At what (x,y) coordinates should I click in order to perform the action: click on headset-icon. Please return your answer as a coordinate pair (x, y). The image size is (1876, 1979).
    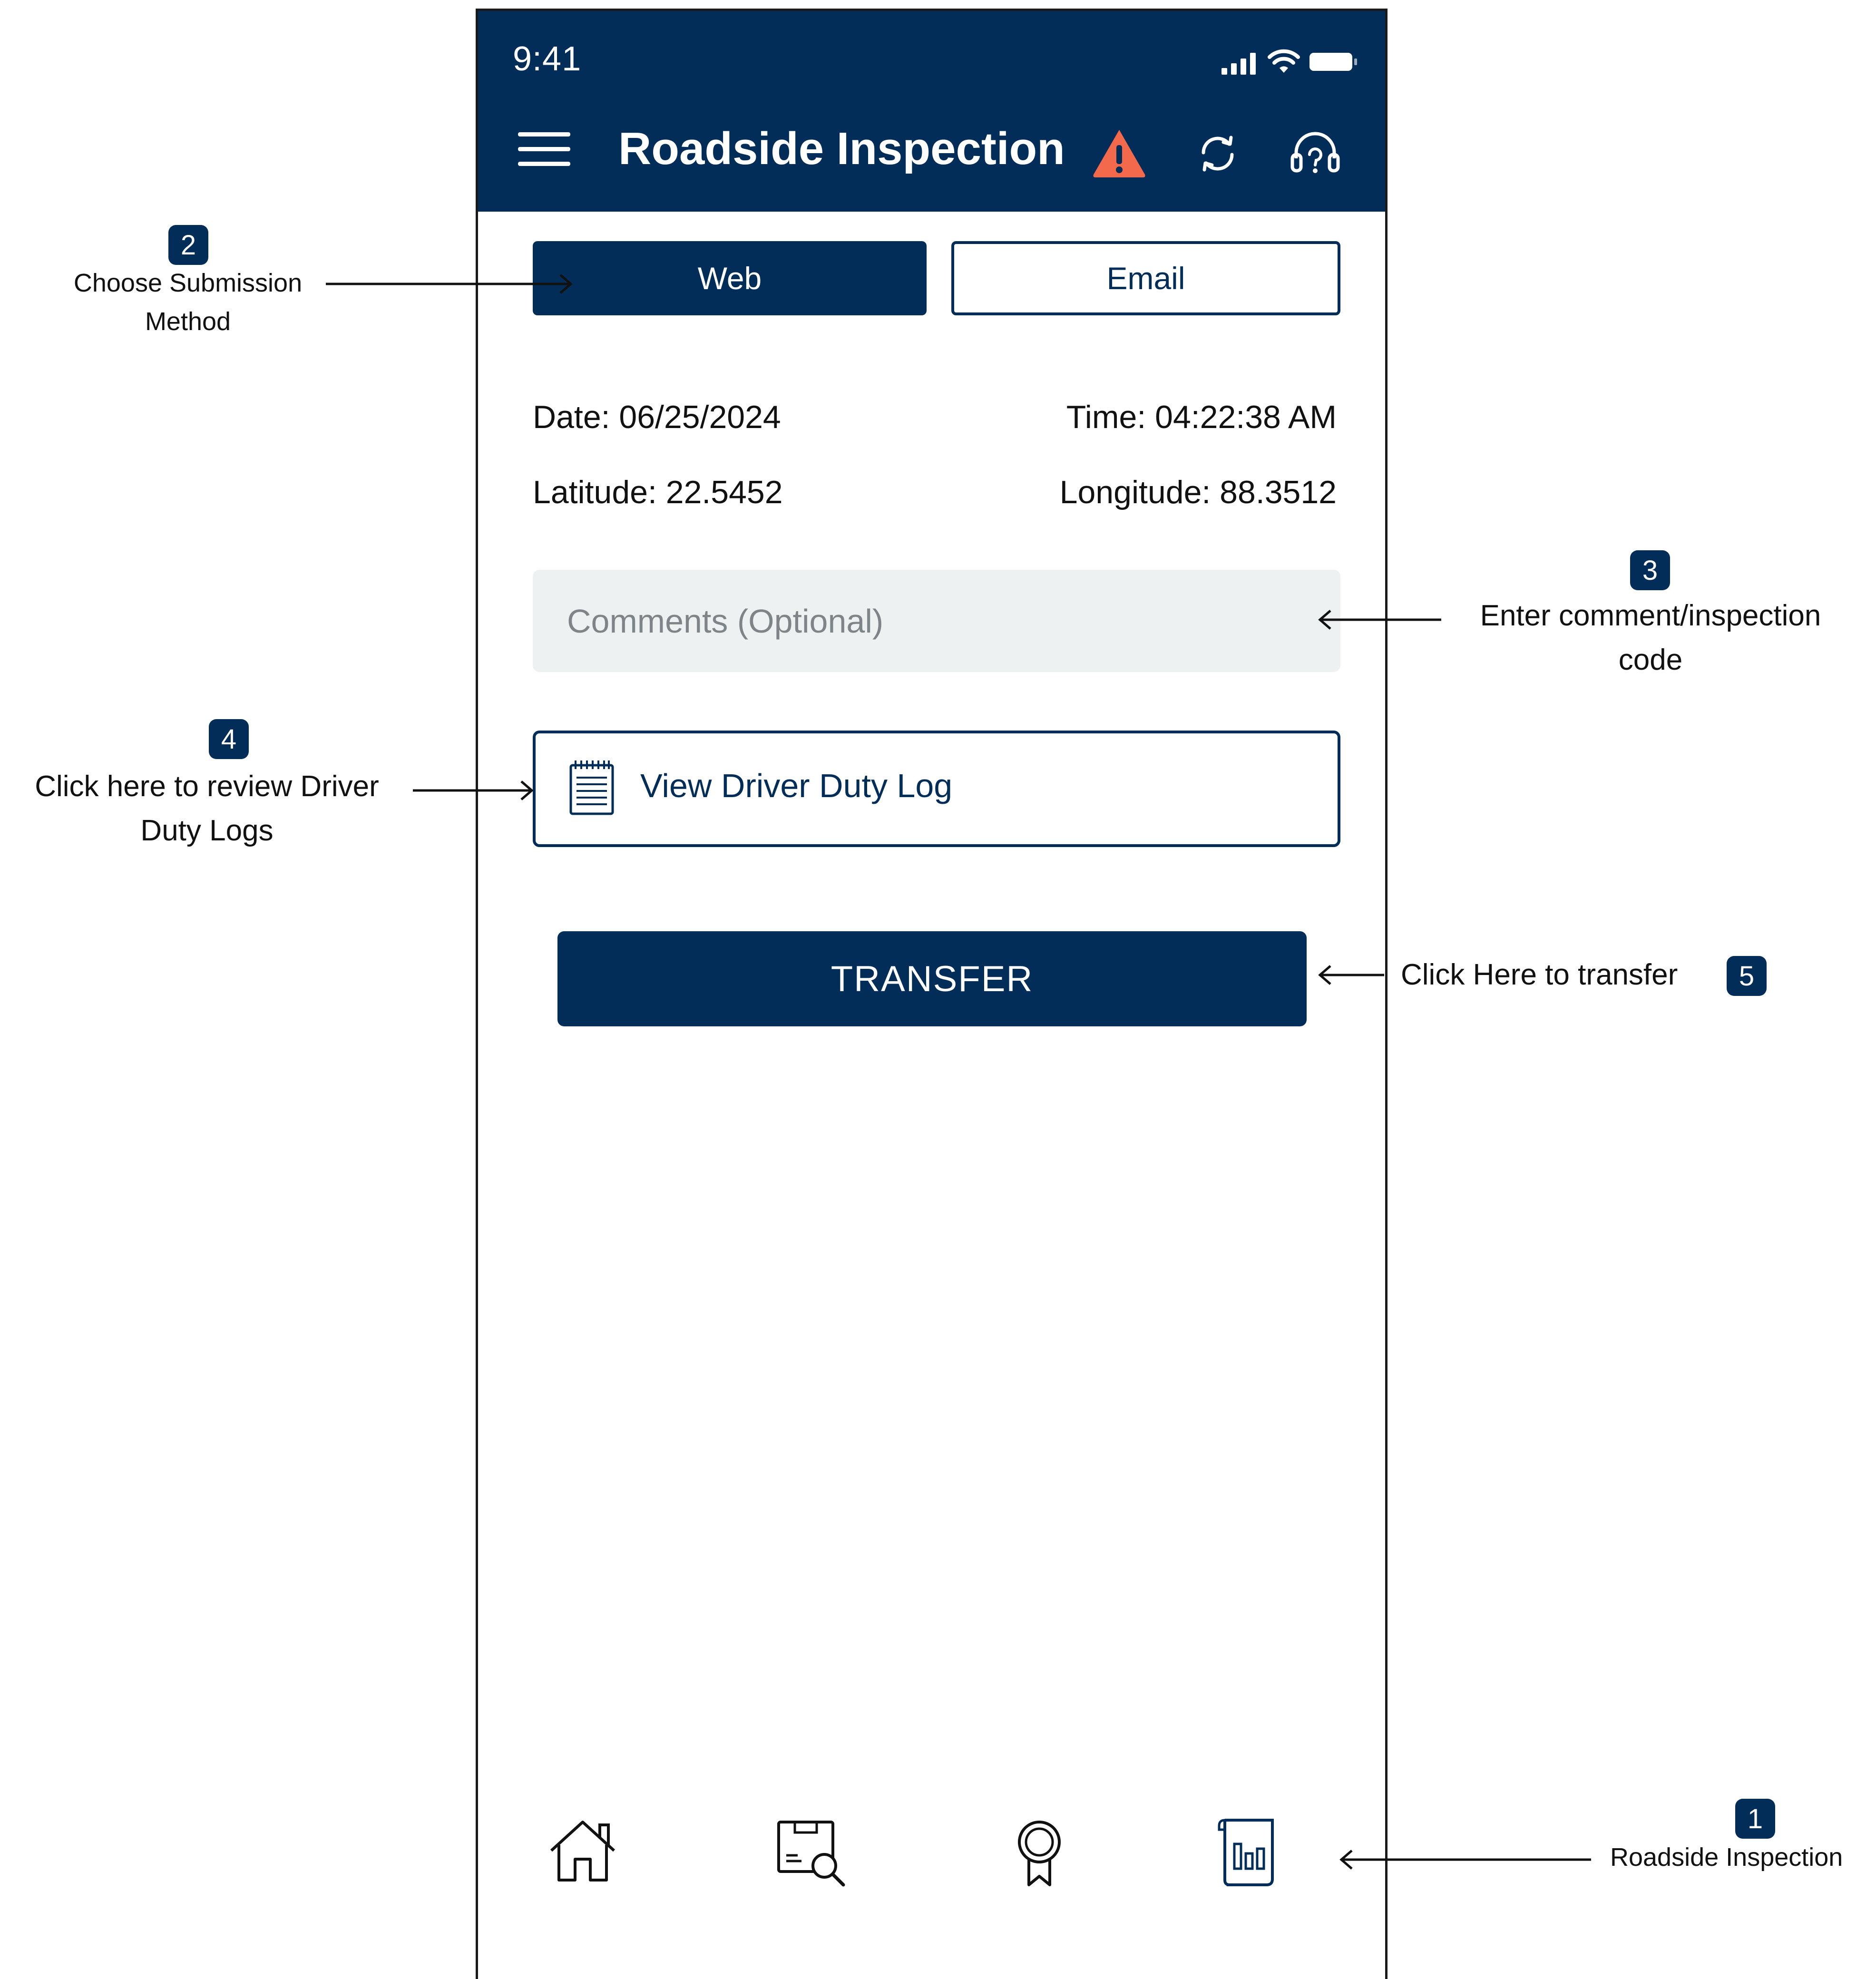
    Looking at the image, I should click on (1315, 153).